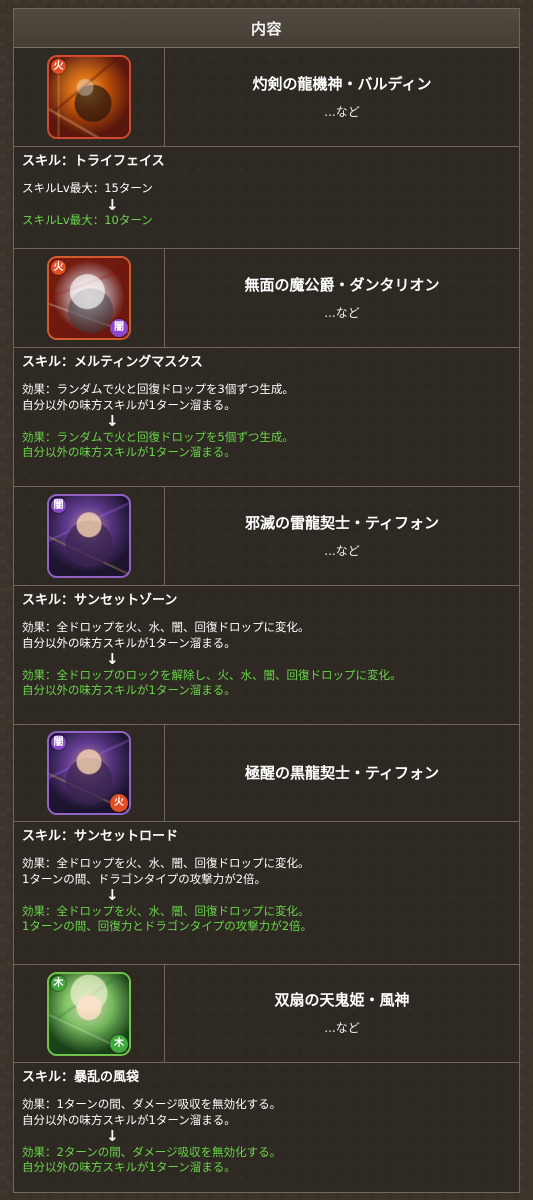 This screenshot has width=533, height=1200. I want to click on skill-name: スキル：サンセットロード, so click(100, 836).